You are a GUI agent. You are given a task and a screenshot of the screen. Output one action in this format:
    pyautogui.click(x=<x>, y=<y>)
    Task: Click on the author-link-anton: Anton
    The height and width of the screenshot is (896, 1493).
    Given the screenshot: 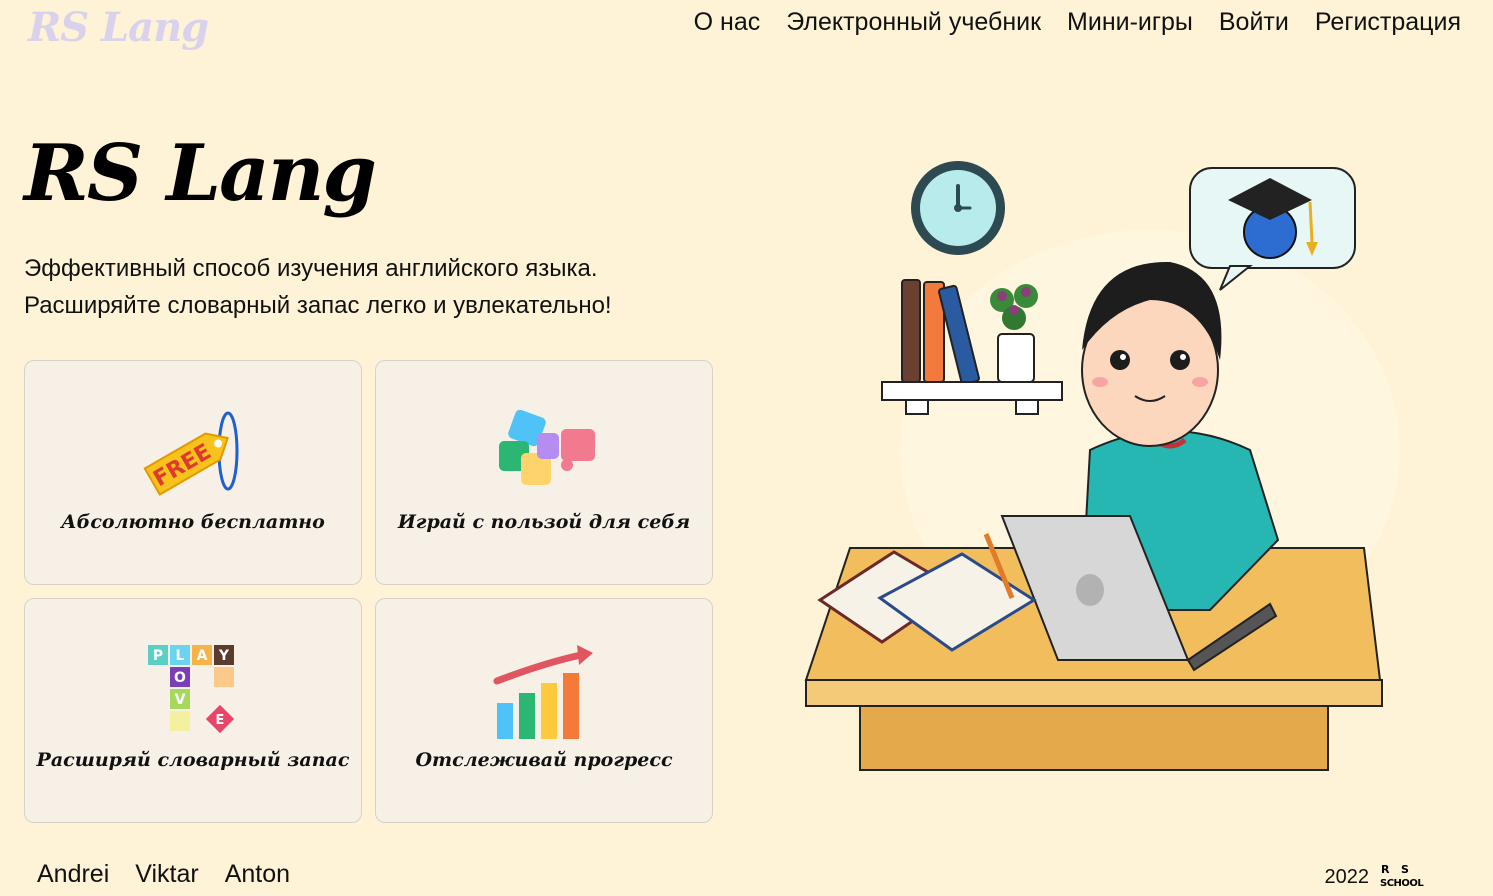 What is the action you would take?
    pyautogui.click(x=257, y=874)
    